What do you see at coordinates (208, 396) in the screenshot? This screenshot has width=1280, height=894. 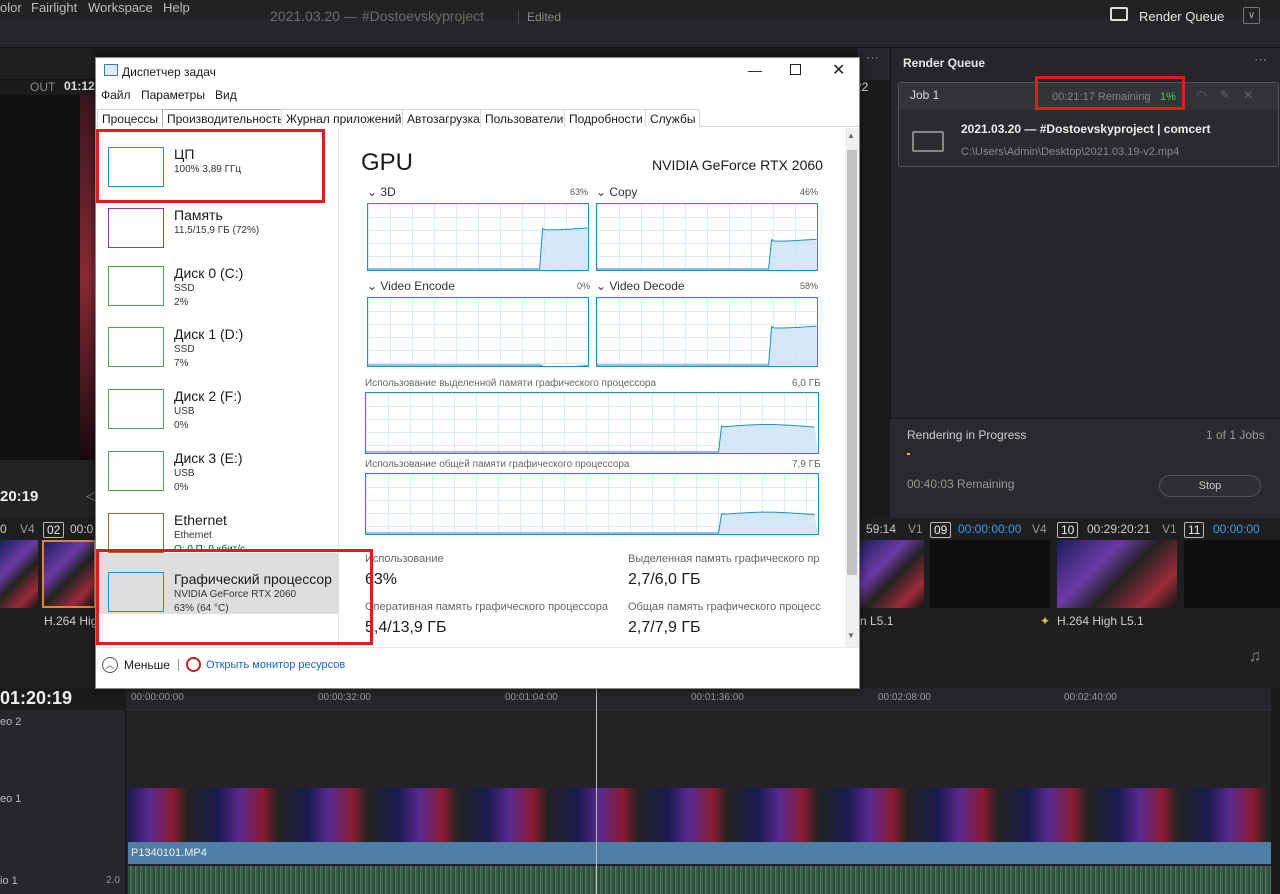 I see `resource-name: Диск 2 (F:)` at bounding box center [208, 396].